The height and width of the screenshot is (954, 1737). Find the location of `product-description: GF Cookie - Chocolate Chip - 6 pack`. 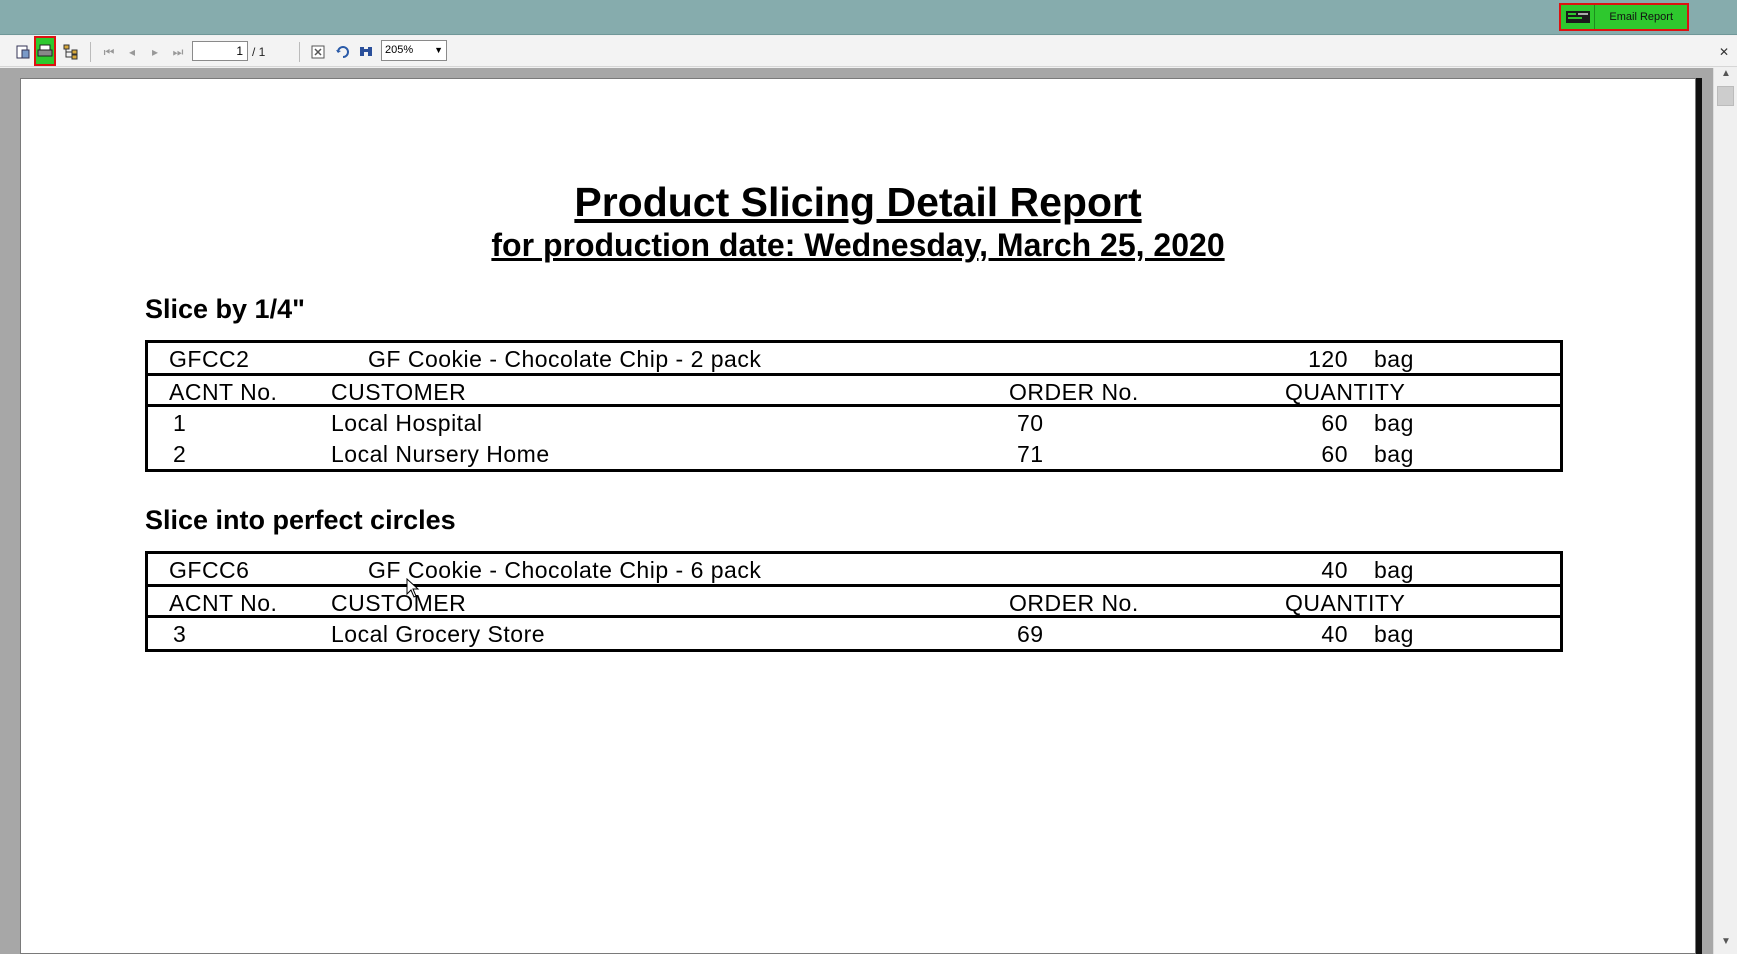

product-description: GF Cookie - Chocolate Chip - 6 pack is located at coordinates (565, 570).